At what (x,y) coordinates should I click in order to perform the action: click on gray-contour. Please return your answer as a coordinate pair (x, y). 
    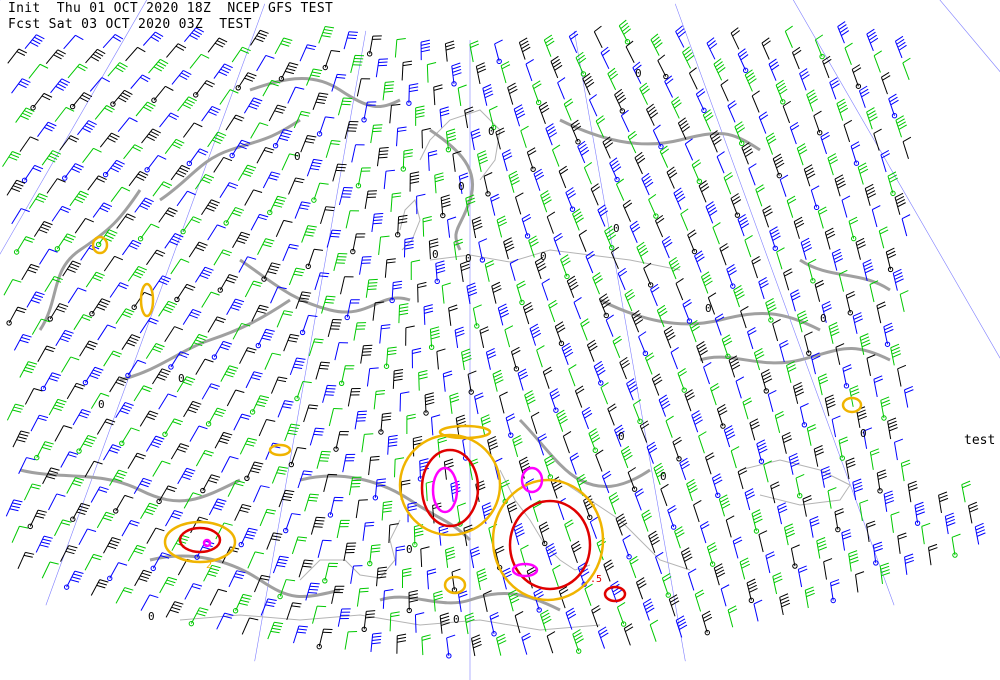
    Looking at the image, I should click on (795, 356).